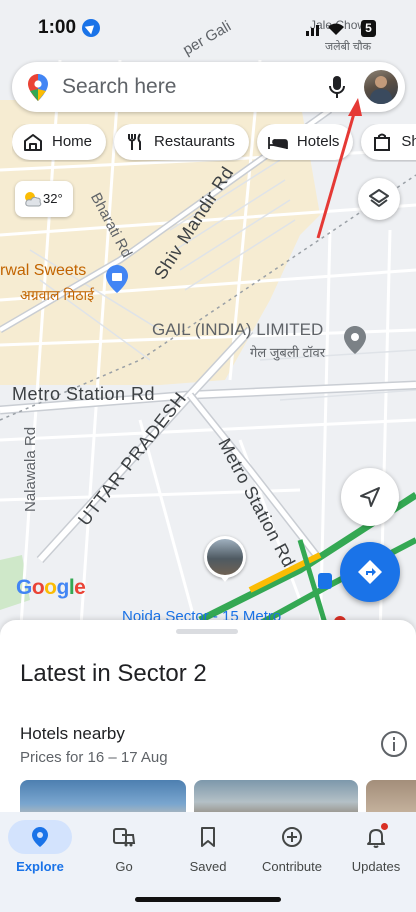  I want to click on nav-label: Saved, so click(208, 866).